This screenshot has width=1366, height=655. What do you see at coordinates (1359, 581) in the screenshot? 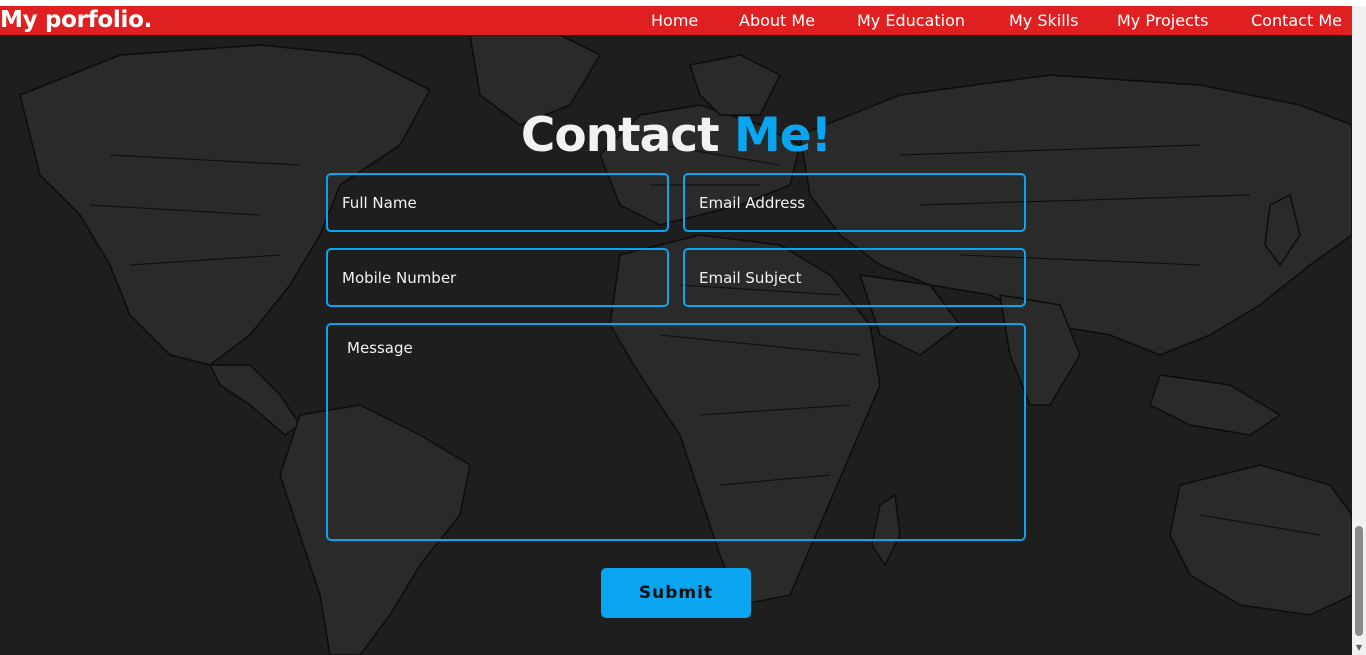
I see `scrollbar-thumb` at bounding box center [1359, 581].